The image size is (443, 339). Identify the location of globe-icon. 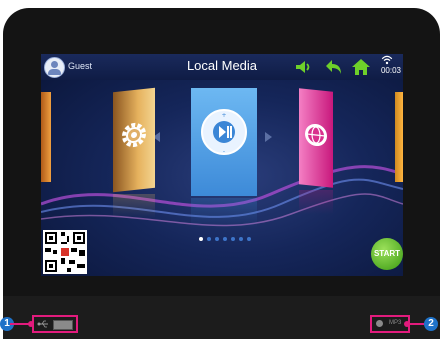
(316, 135).